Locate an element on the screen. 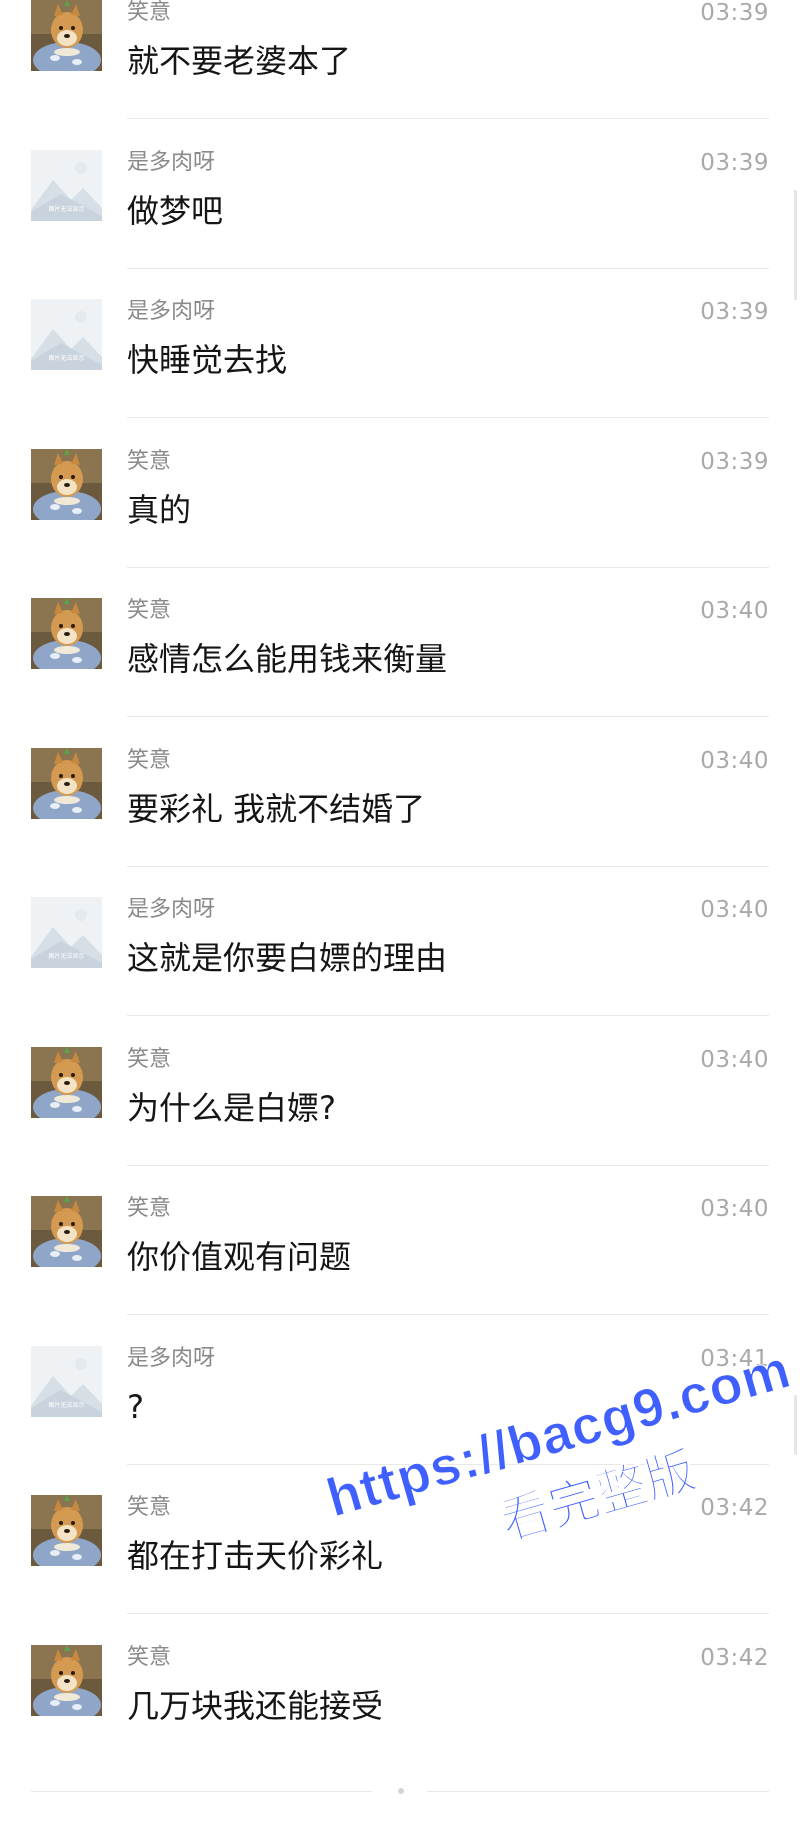 This screenshot has width=800, height=1839. chat-message: 笑意 03:40 你价值观有问题 is located at coordinates (400, 1248).